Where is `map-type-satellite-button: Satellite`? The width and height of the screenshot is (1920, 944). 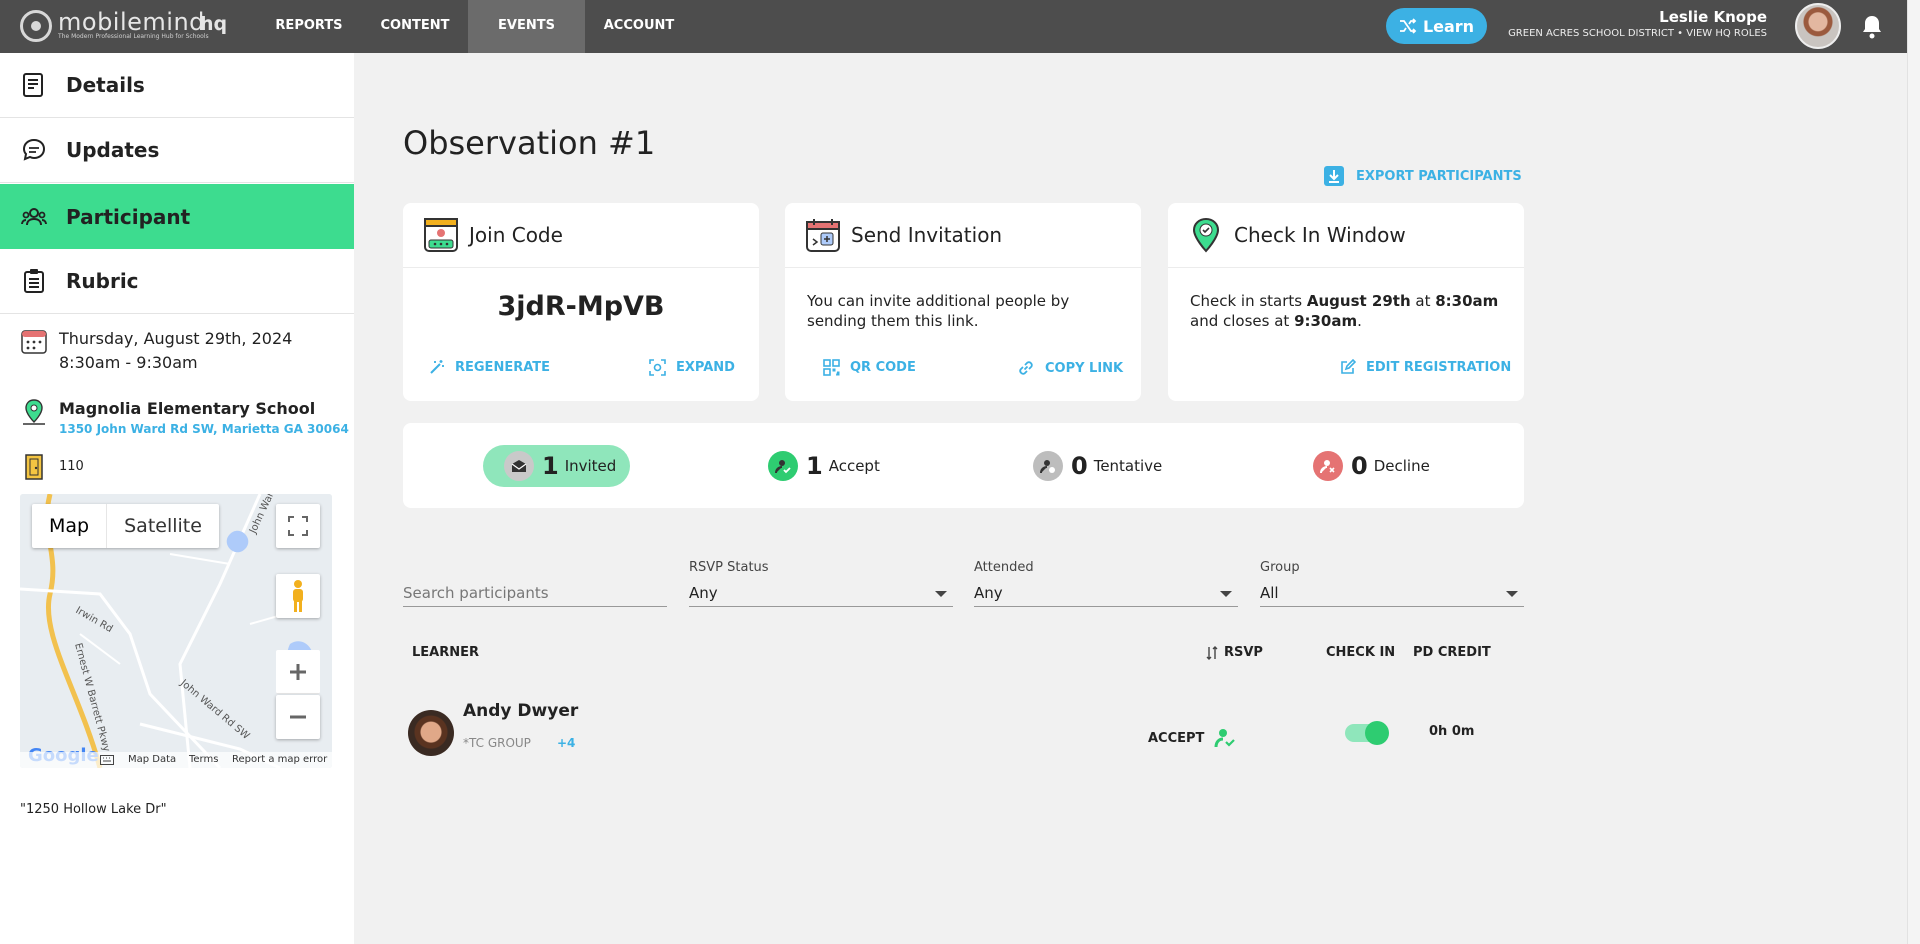
map-type-satellite-button: Satellite is located at coordinates (163, 526).